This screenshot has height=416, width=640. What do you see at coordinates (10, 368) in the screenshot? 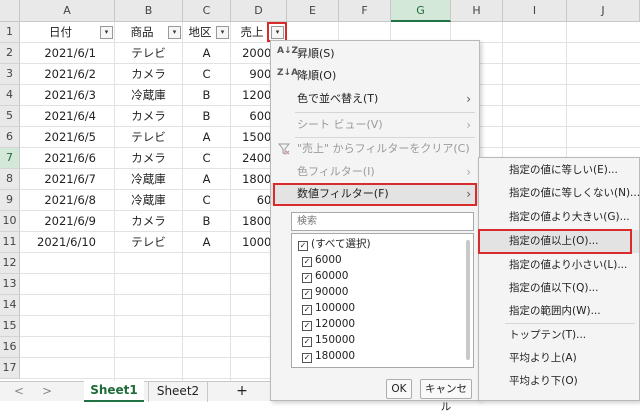
I see `row-header: 17` at bounding box center [10, 368].